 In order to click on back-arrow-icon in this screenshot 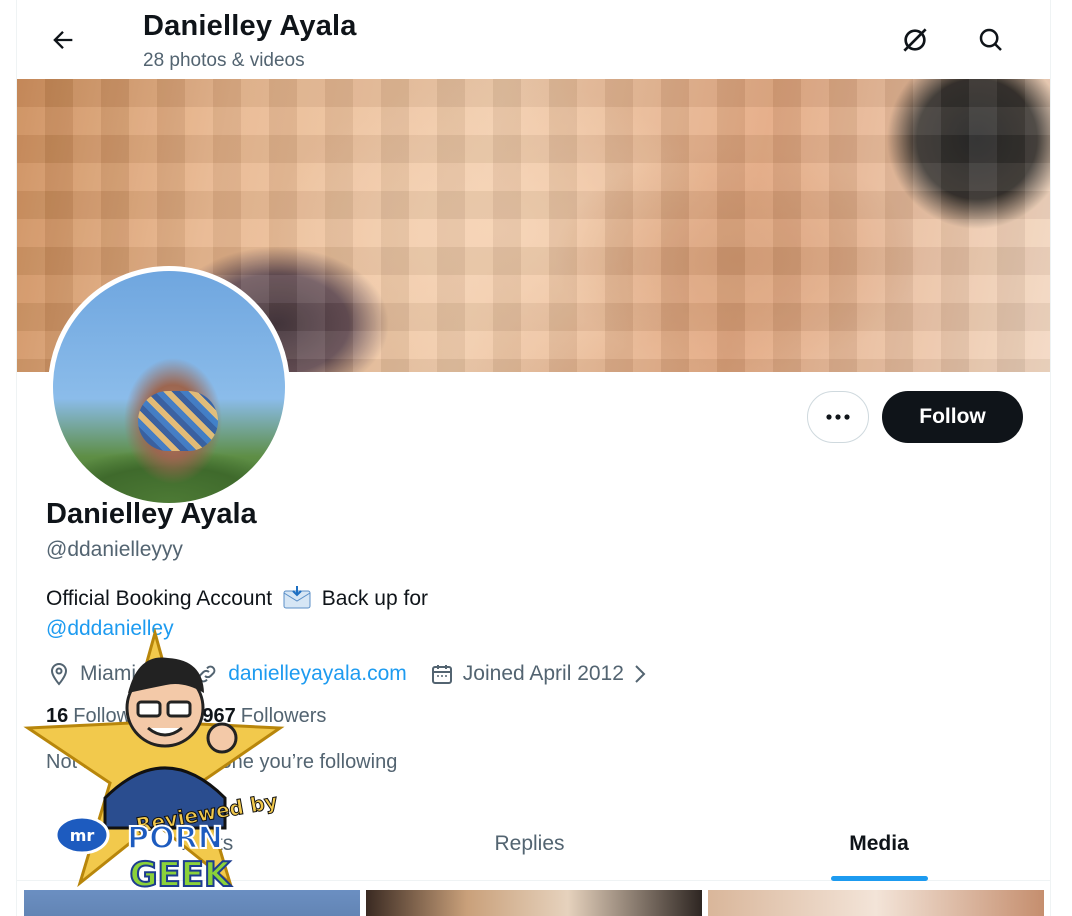, I will do `click(63, 40)`.